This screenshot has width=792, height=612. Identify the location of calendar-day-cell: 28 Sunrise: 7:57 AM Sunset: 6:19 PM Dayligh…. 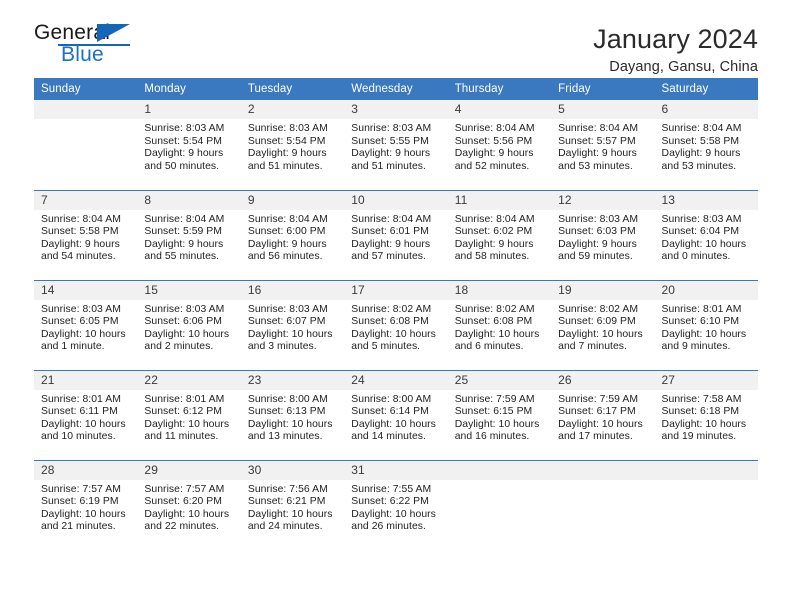
(86, 504).